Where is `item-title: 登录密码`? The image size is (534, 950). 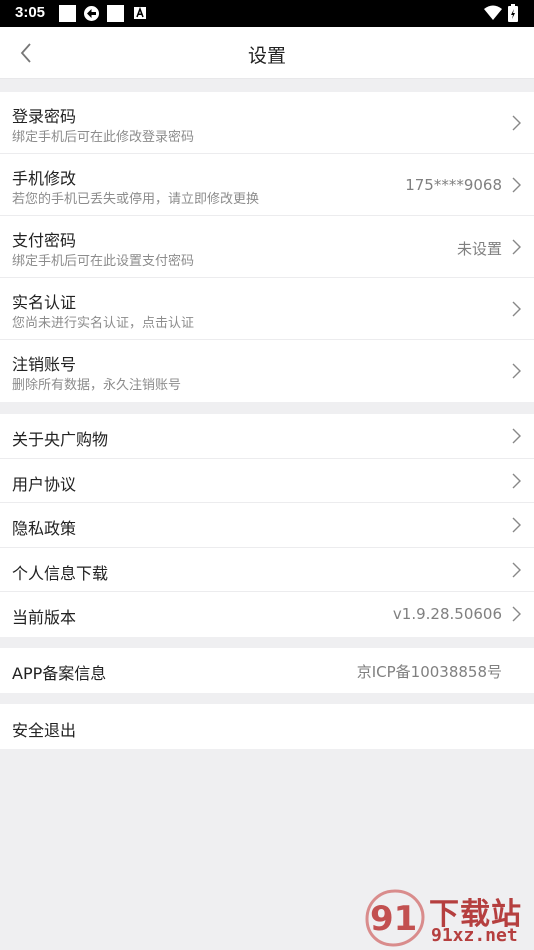 item-title: 登录密码 is located at coordinates (44, 116).